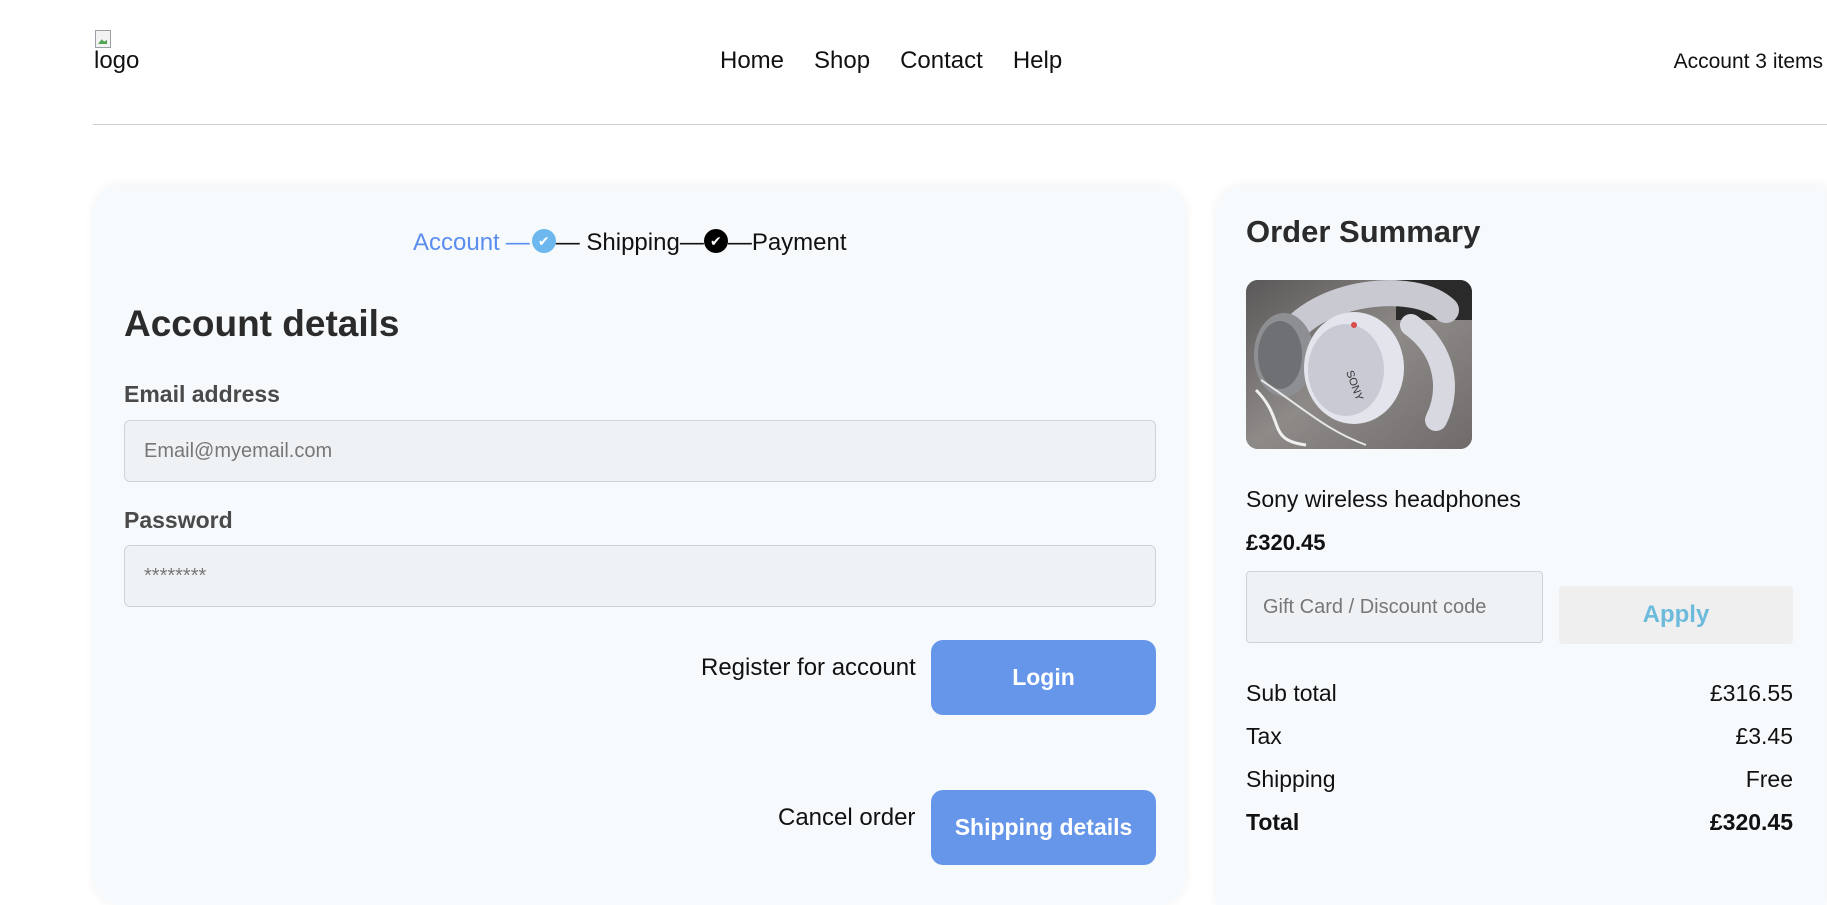 The height and width of the screenshot is (905, 1827). What do you see at coordinates (1043, 677) in the screenshot?
I see `login-button: Login` at bounding box center [1043, 677].